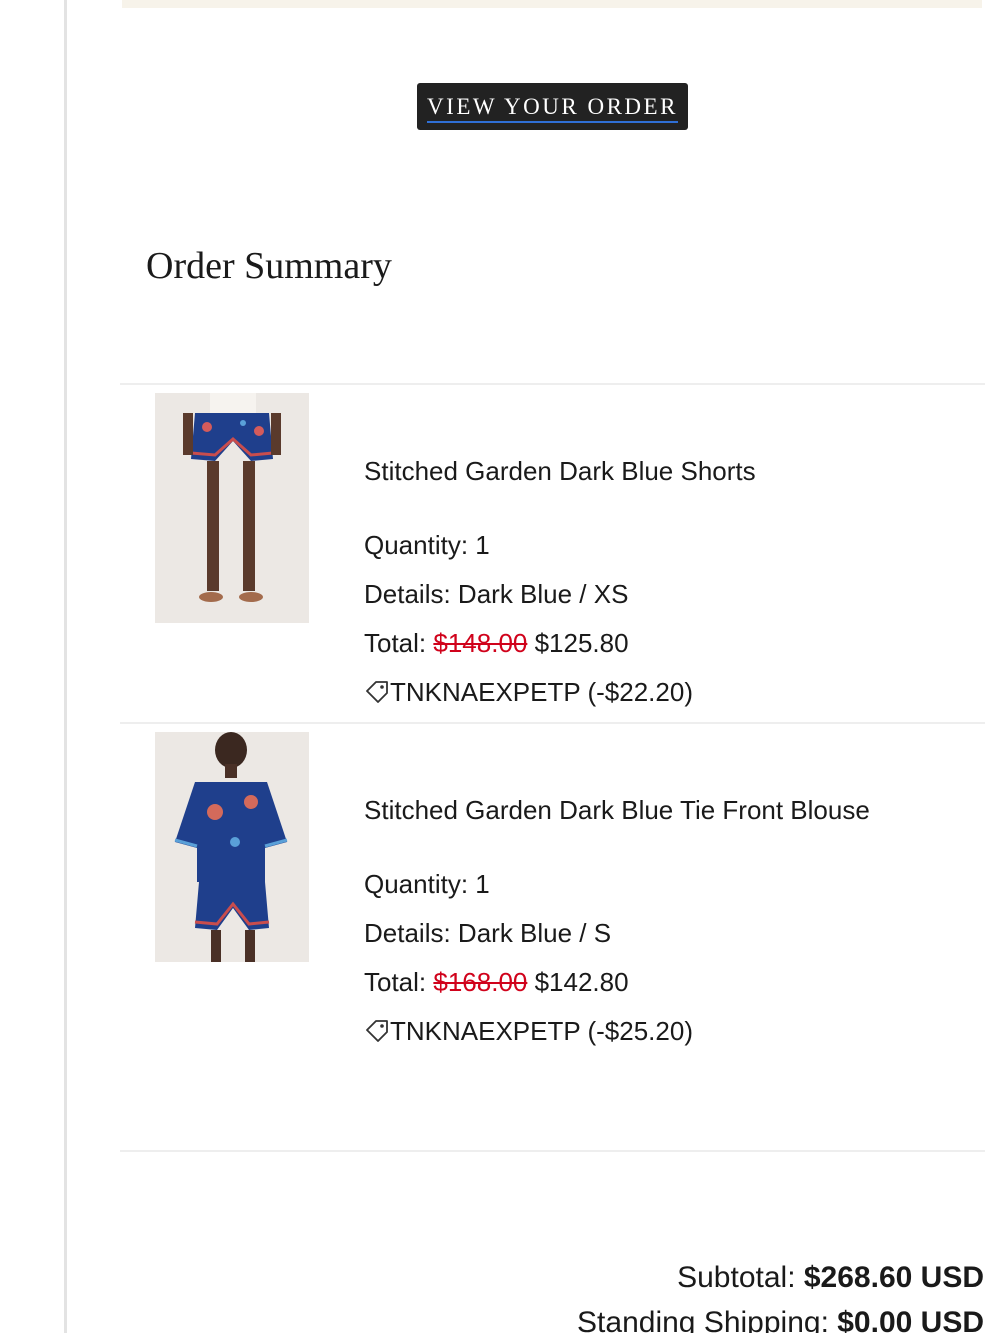 The width and height of the screenshot is (1000, 1333). Describe the element at coordinates (496, 594) in the screenshot. I see `item-details: Details: Dark Blue / XS` at that location.